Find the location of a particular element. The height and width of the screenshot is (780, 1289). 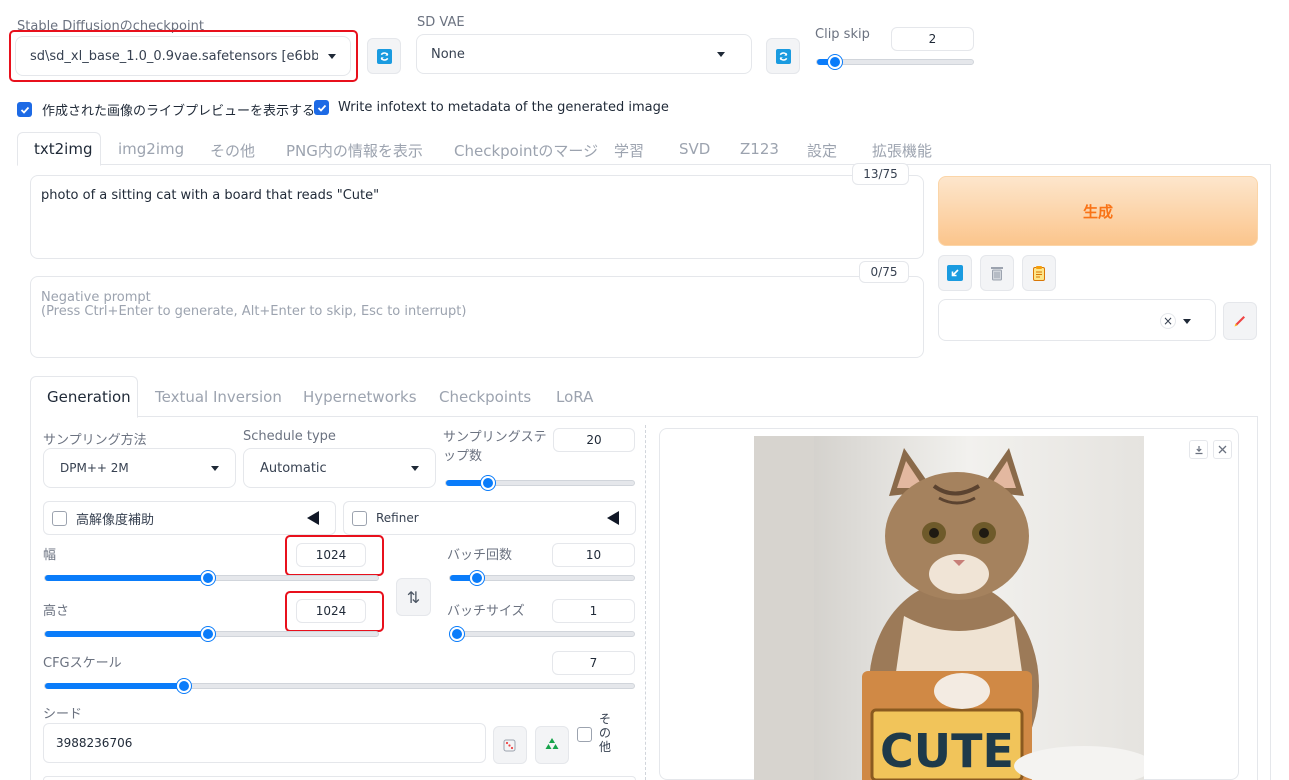

live-preview-option: 作成された画像のライブプレビューを表示する is located at coordinates (166, 109).